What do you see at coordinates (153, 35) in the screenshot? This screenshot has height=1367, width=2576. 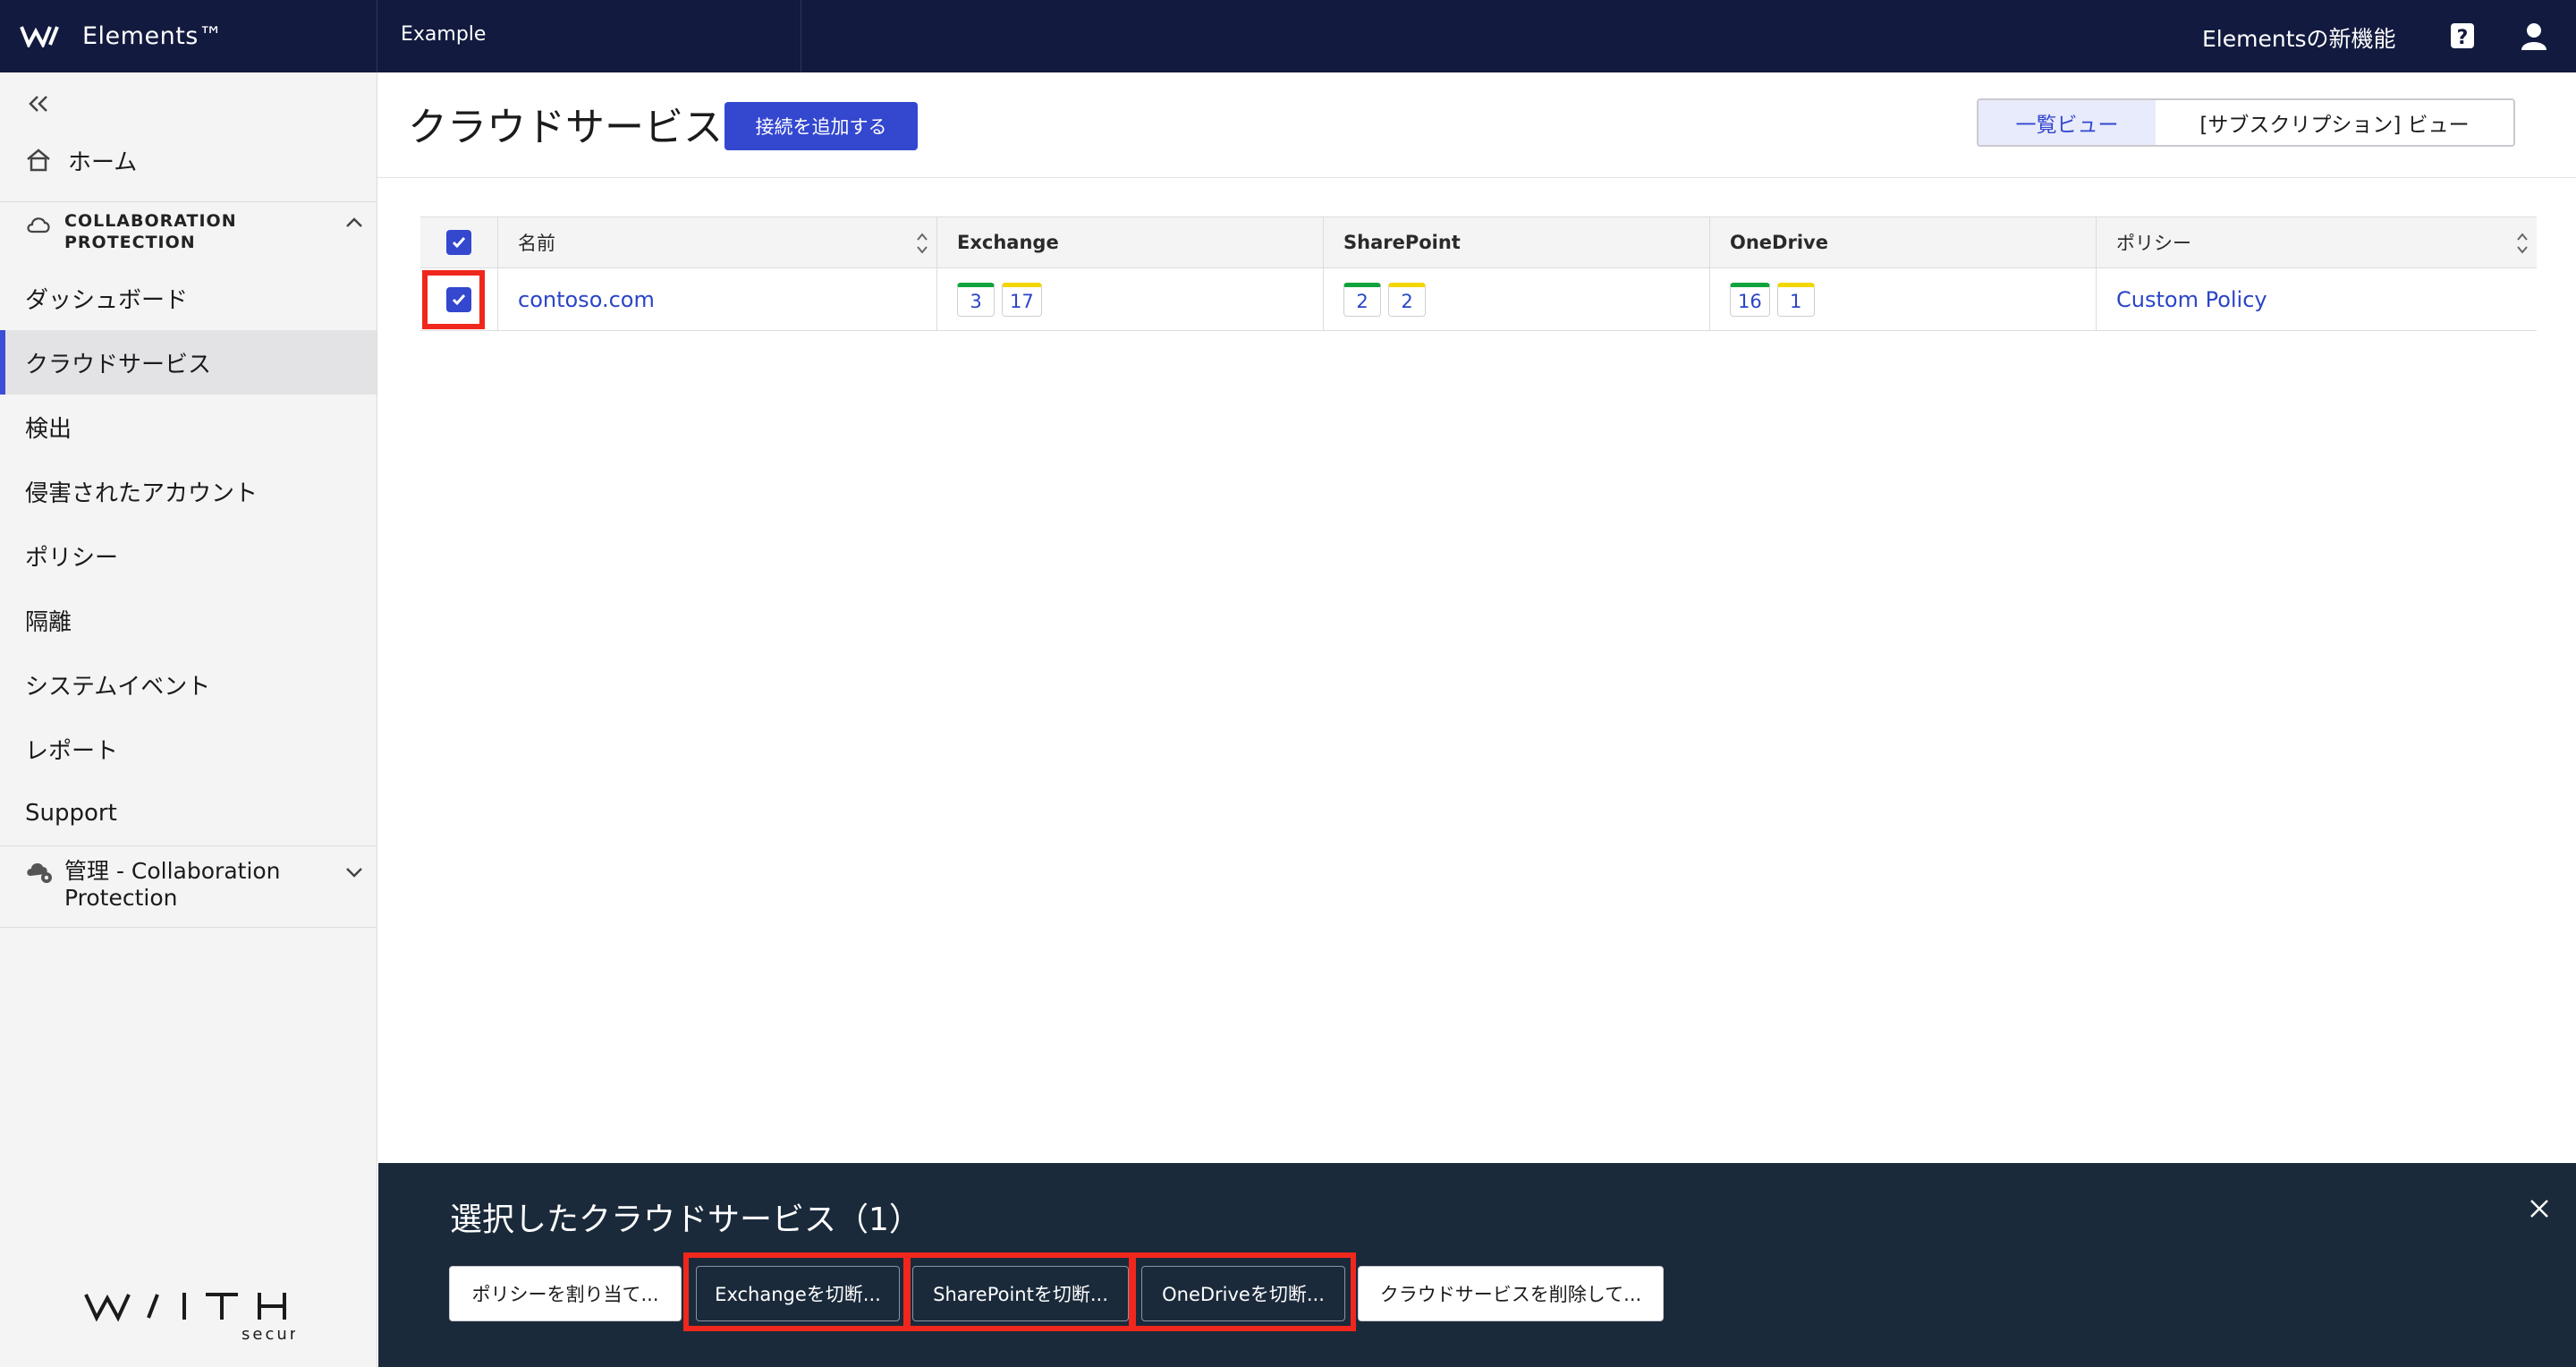 I see `brand-name: Elements™` at bounding box center [153, 35].